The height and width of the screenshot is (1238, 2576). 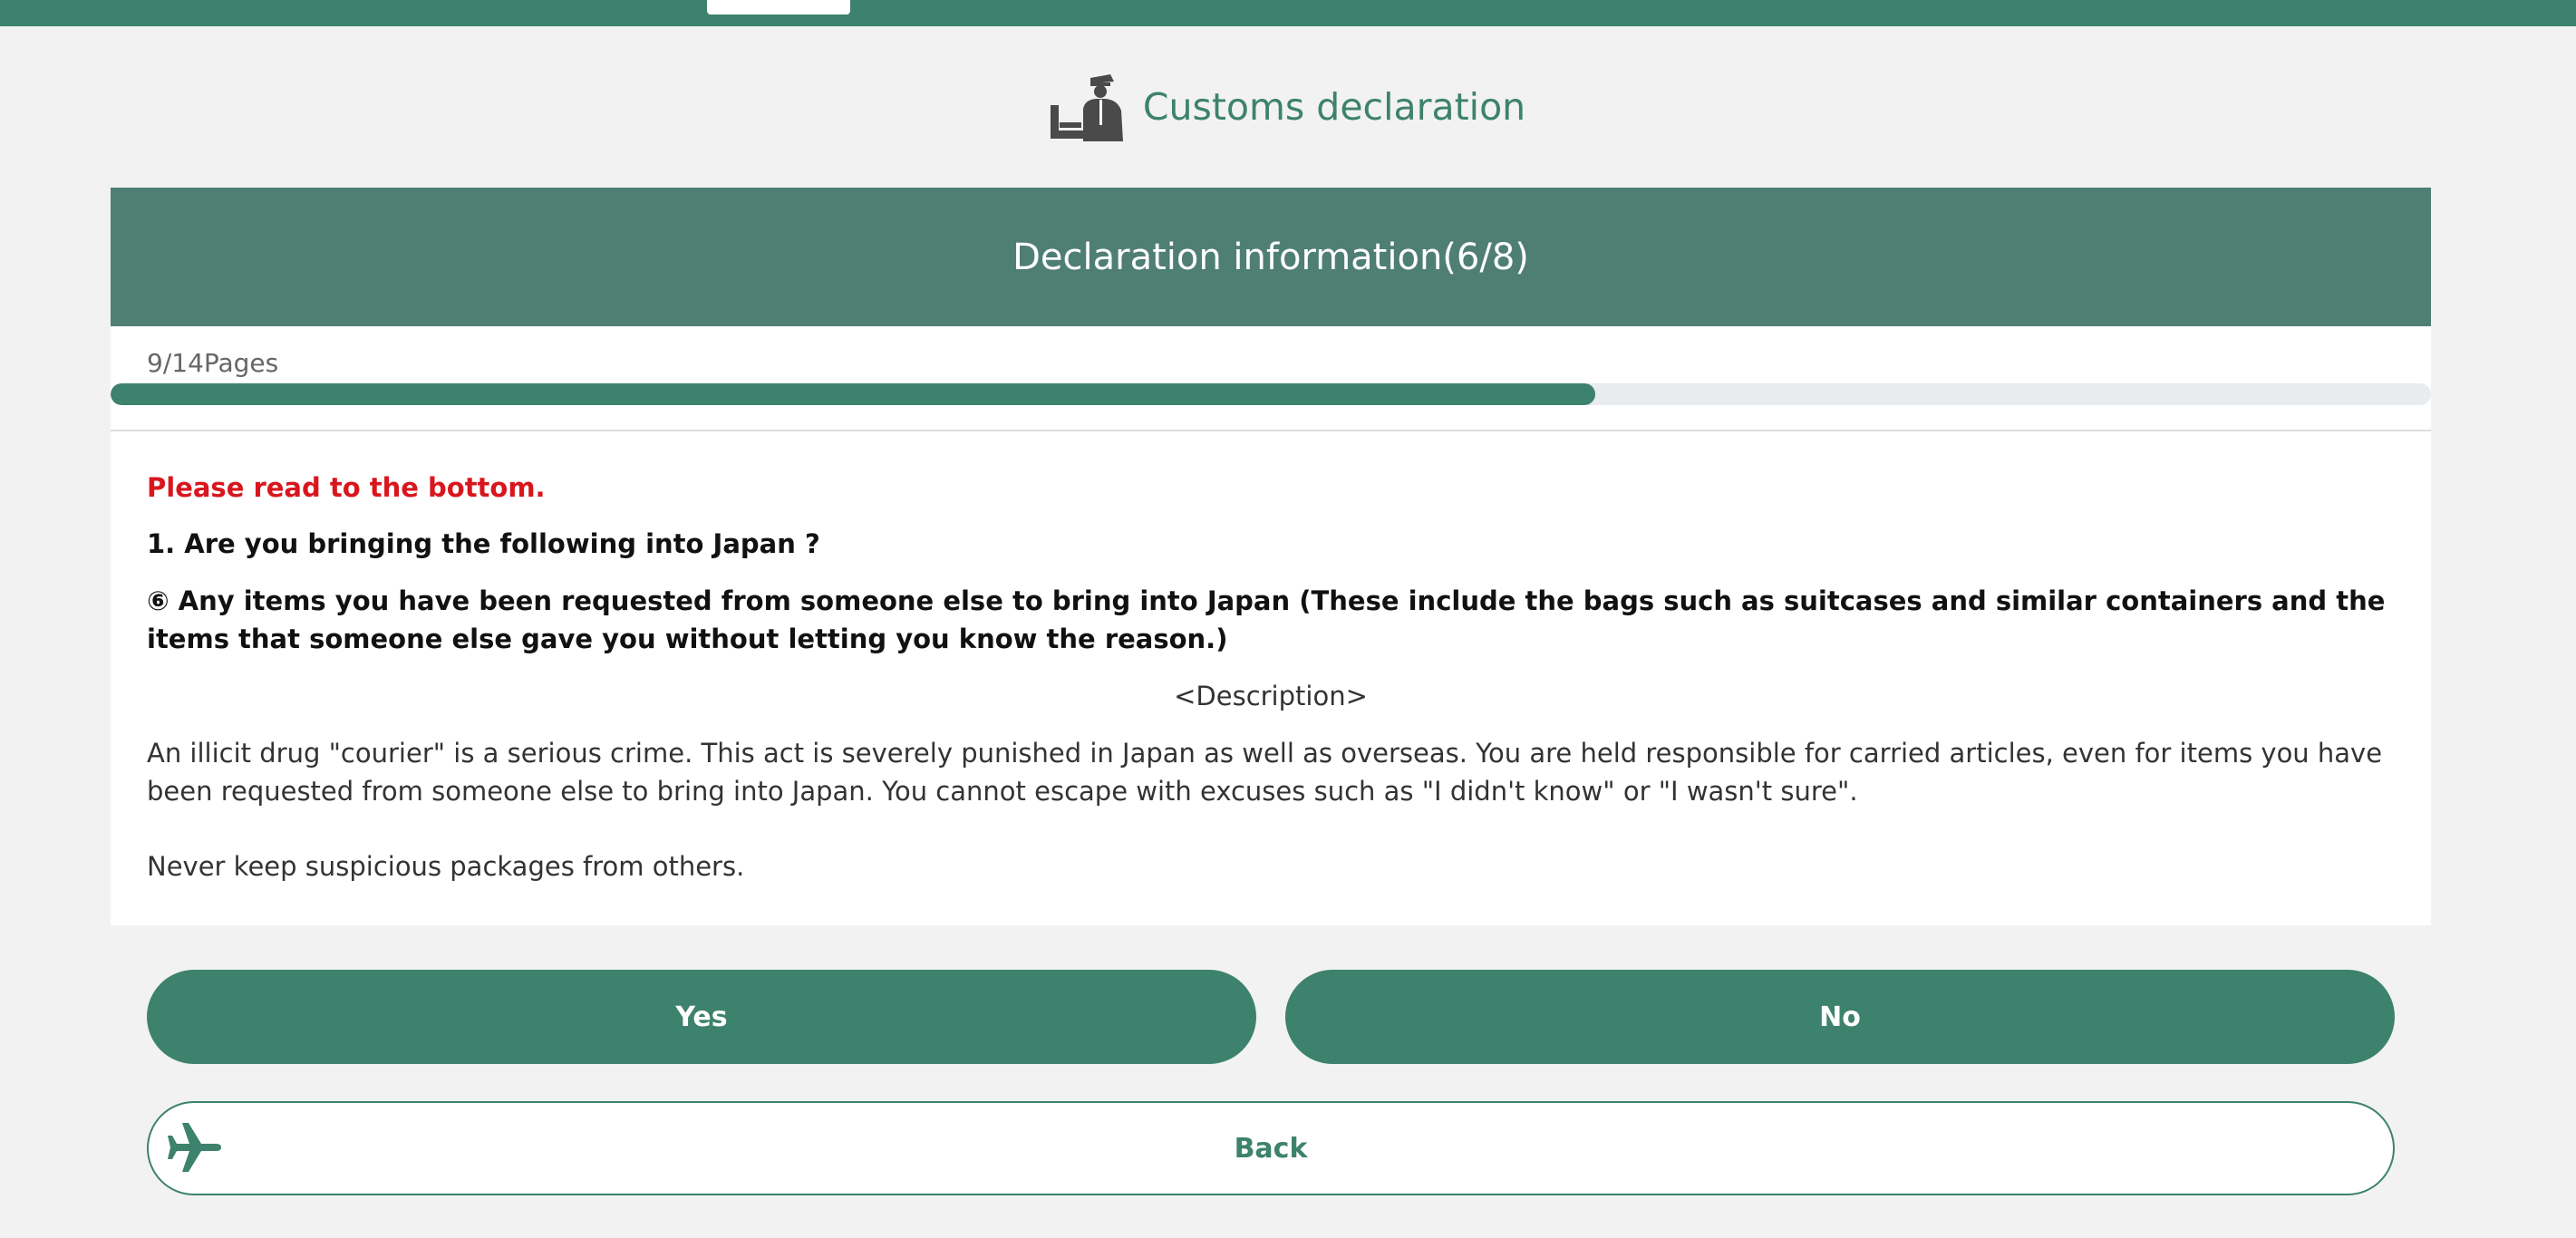 I want to click on back-button: Back, so click(x=1271, y=1148).